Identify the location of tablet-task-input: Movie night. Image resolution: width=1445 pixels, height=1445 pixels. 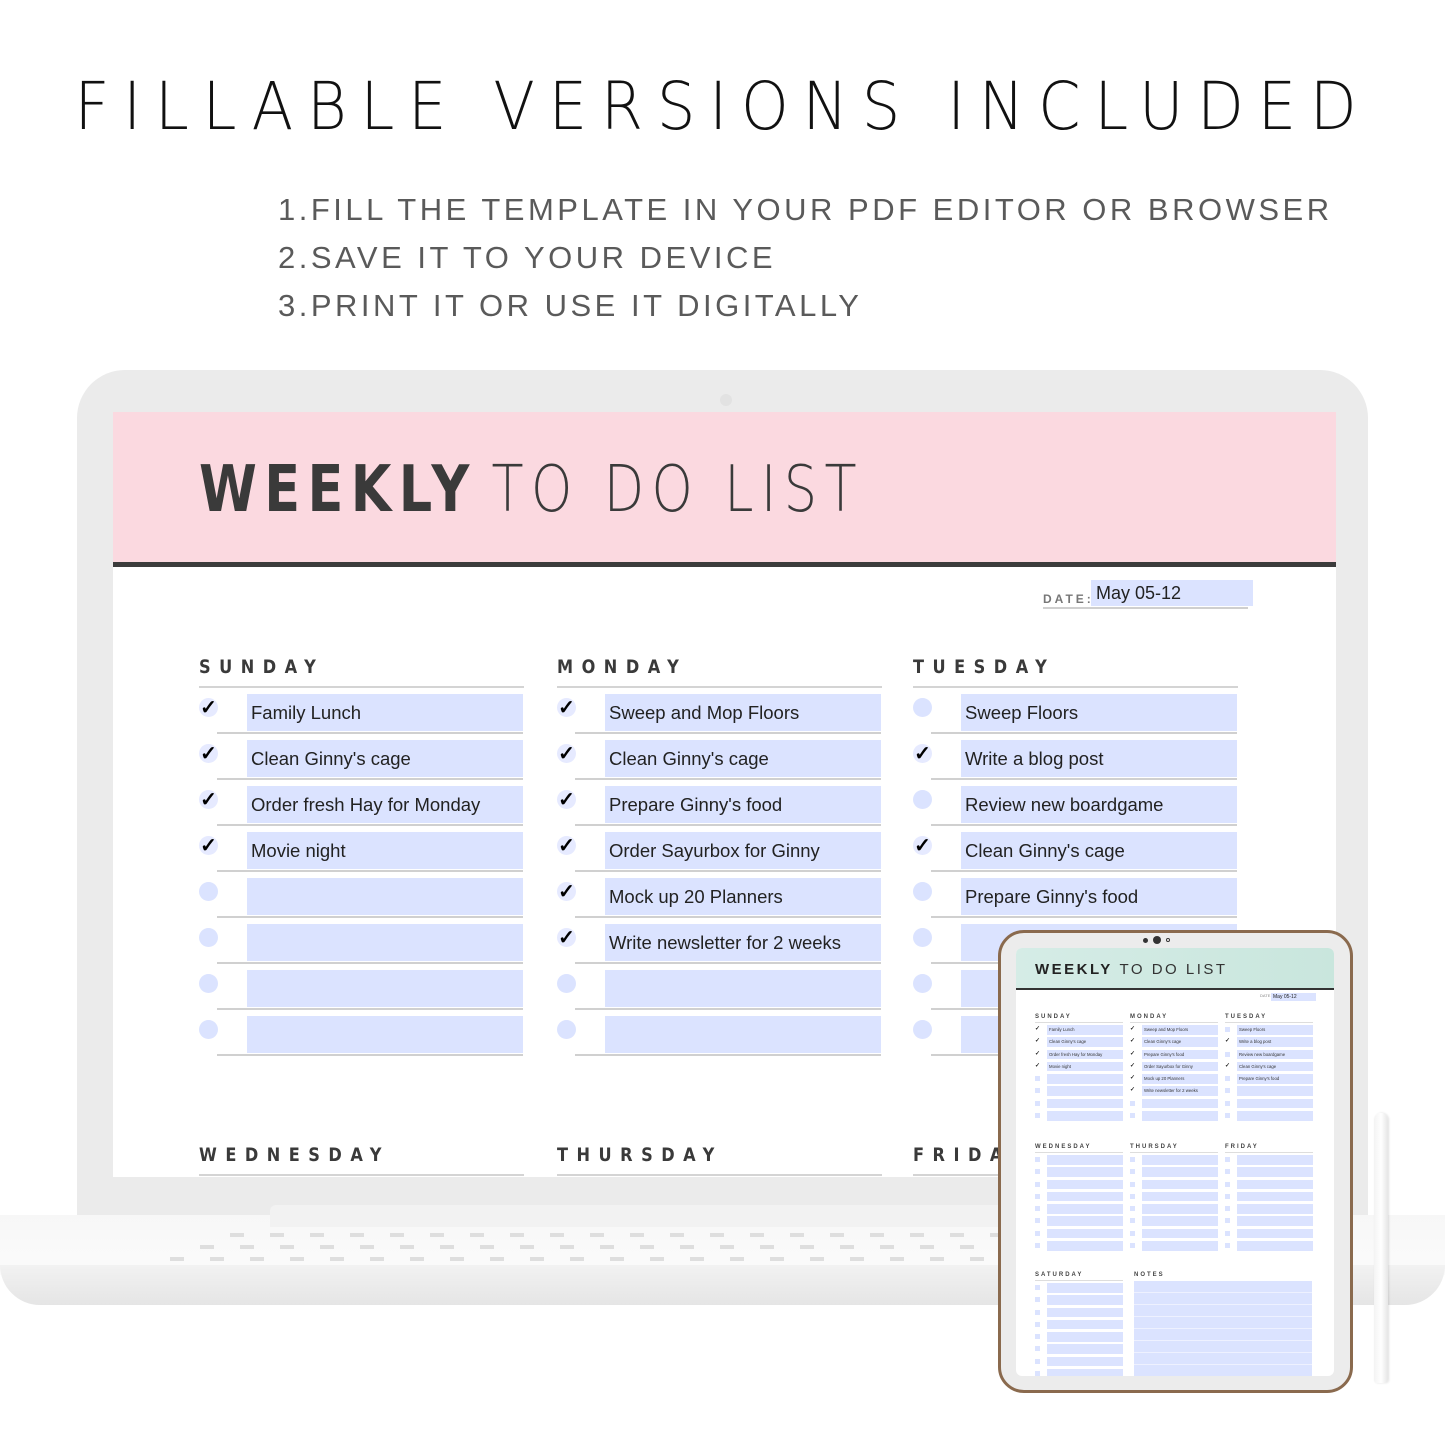
(1085, 1066).